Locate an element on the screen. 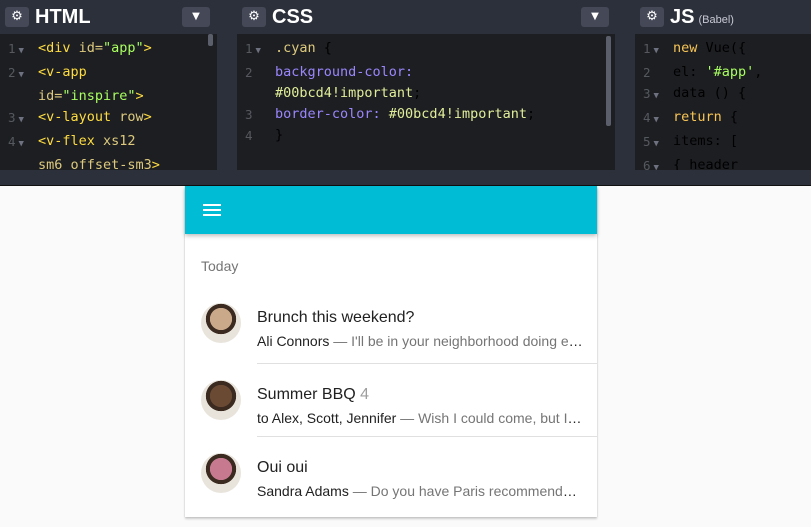 Image resolution: width=811 pixels, height=527 pixels. list-item-title: Summer BBQ 4 is located at coordinates (313, 394).